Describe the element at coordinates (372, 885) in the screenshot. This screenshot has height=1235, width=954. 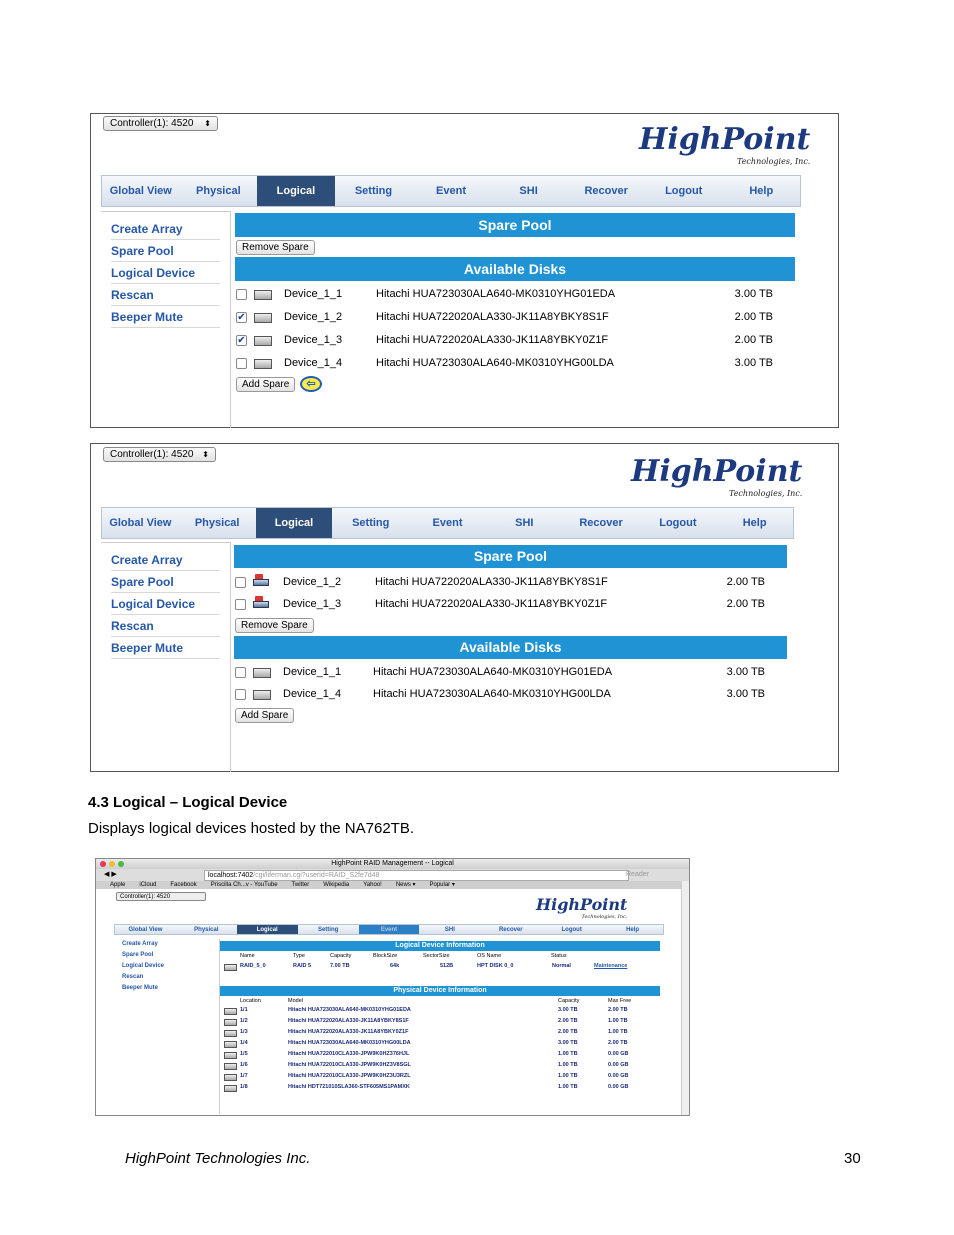
I see `bookmark-yahoo: Yahoo!` at that location.